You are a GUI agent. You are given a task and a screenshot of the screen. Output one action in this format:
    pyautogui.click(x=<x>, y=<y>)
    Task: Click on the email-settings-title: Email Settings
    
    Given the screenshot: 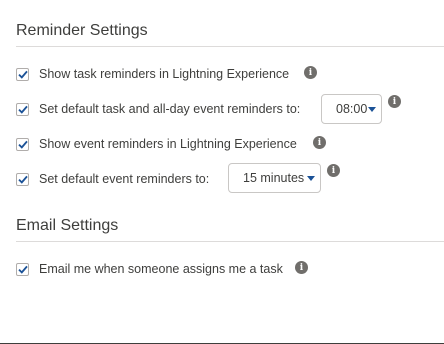 What is the action you would take?
    pyautogui.click(x=67, y=225)
    